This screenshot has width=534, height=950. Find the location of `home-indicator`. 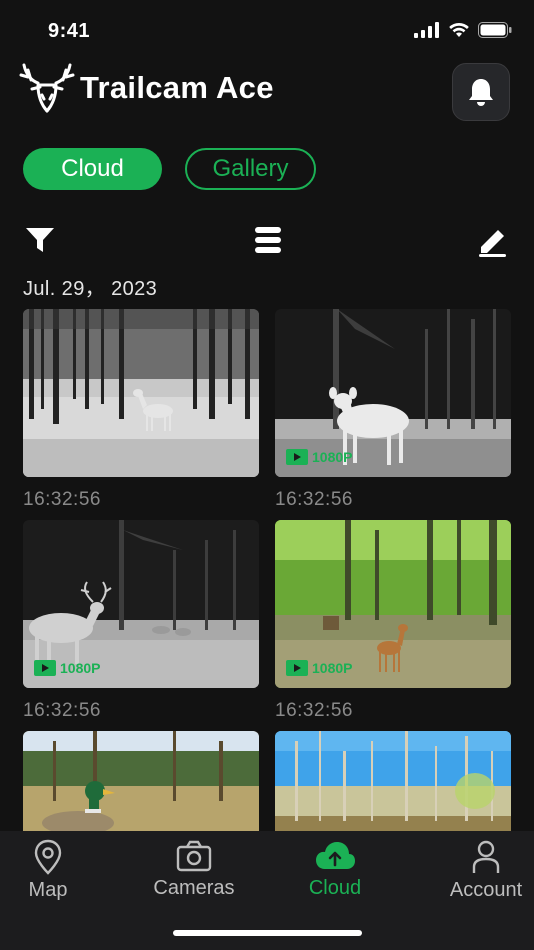

home-indicator is located at coordinates (267, 933).